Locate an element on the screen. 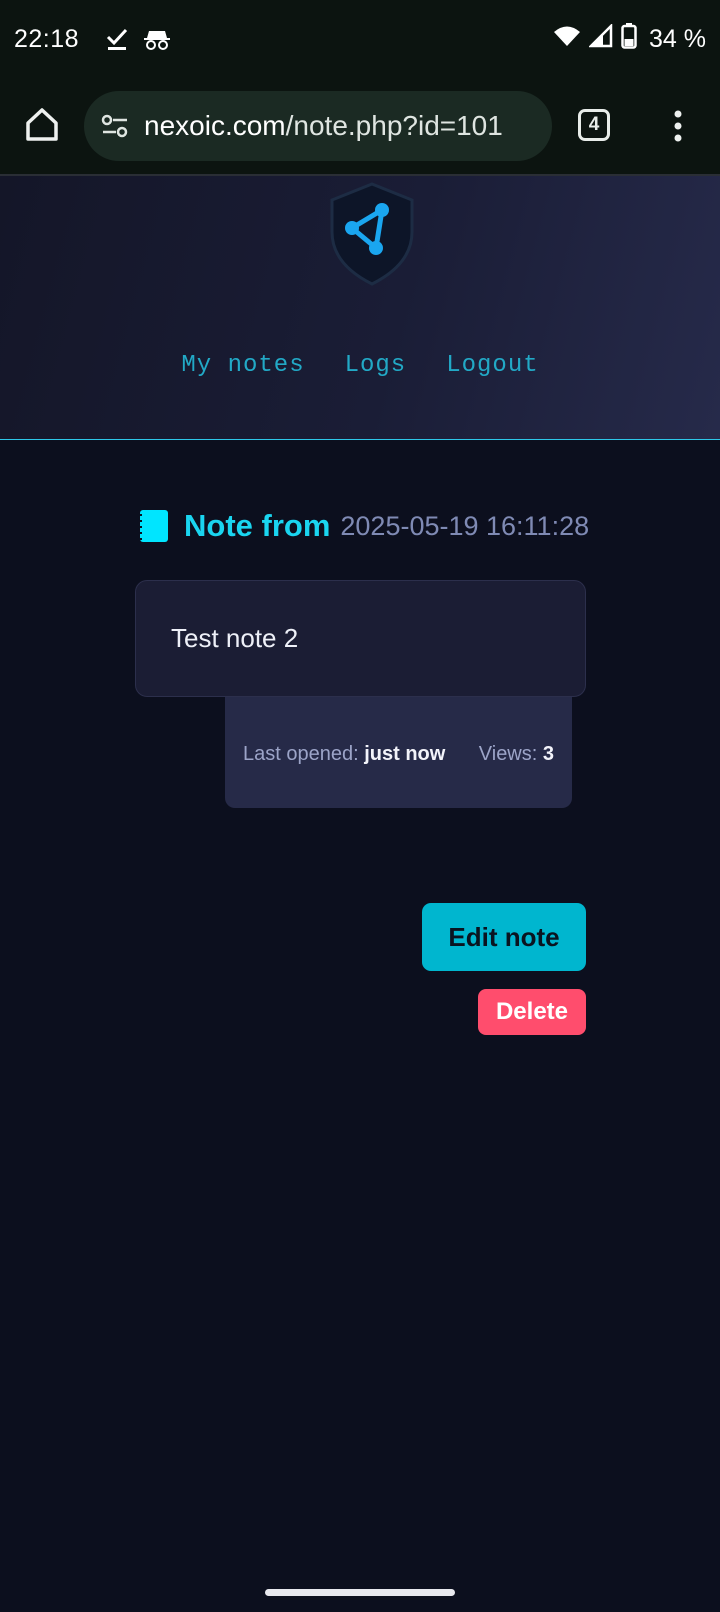 This screenshot has width=720, height=1612. note-heading: Note from 2025-05-19 16:11:28 is located at coordinates (363, 526).